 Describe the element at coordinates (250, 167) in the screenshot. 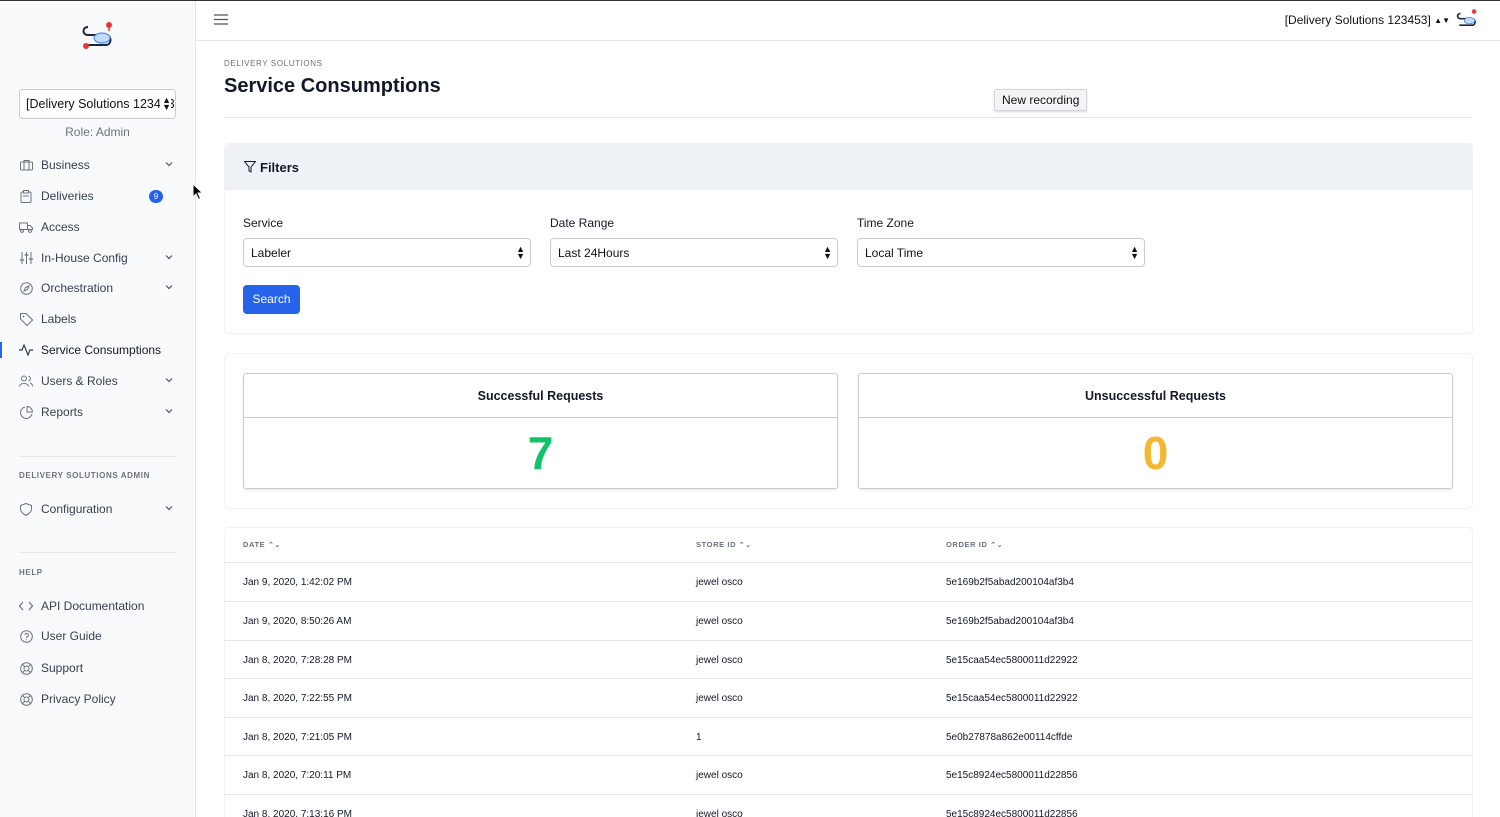

I see `filter-icon` at that location.